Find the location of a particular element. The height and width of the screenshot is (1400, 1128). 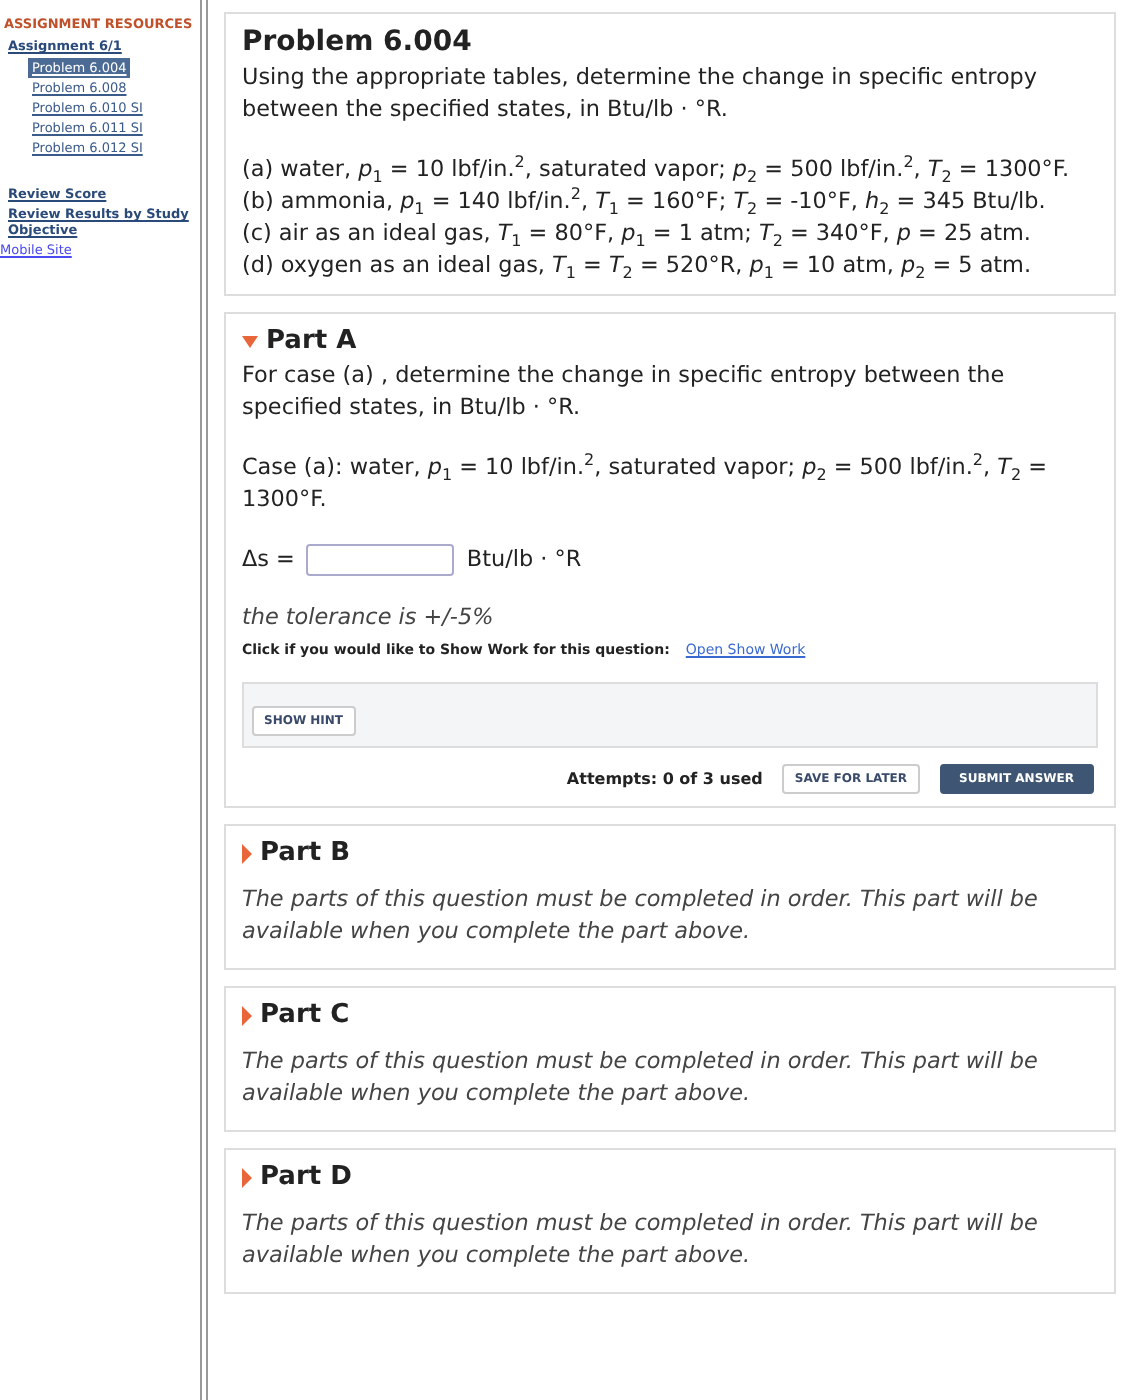

part-title: Part C is located at coordinates (305, 1015).